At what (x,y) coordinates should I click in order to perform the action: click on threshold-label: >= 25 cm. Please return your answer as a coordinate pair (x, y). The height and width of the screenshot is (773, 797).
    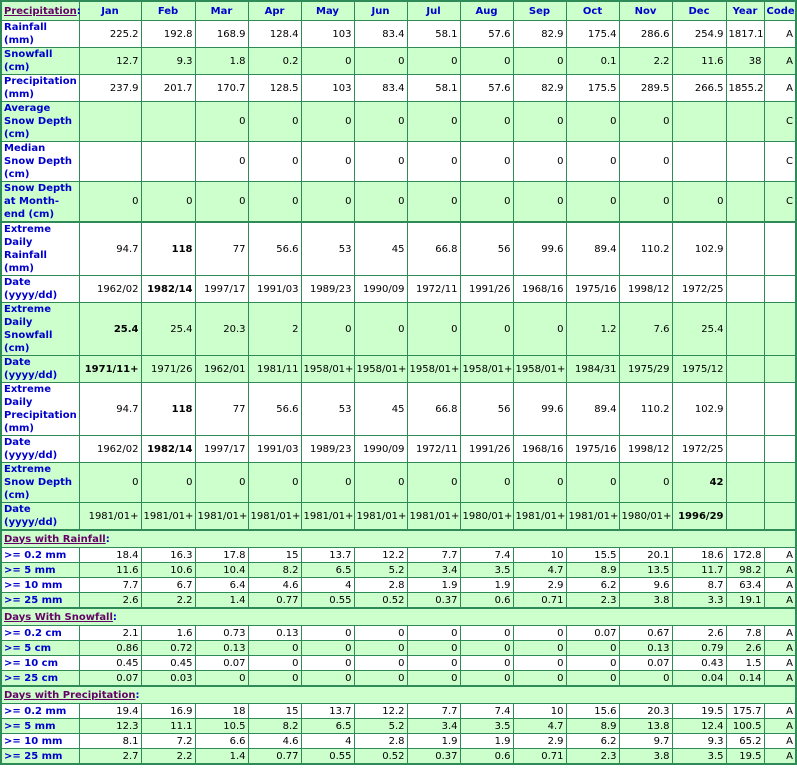
    Looking at the image, I should click on (40, 678).